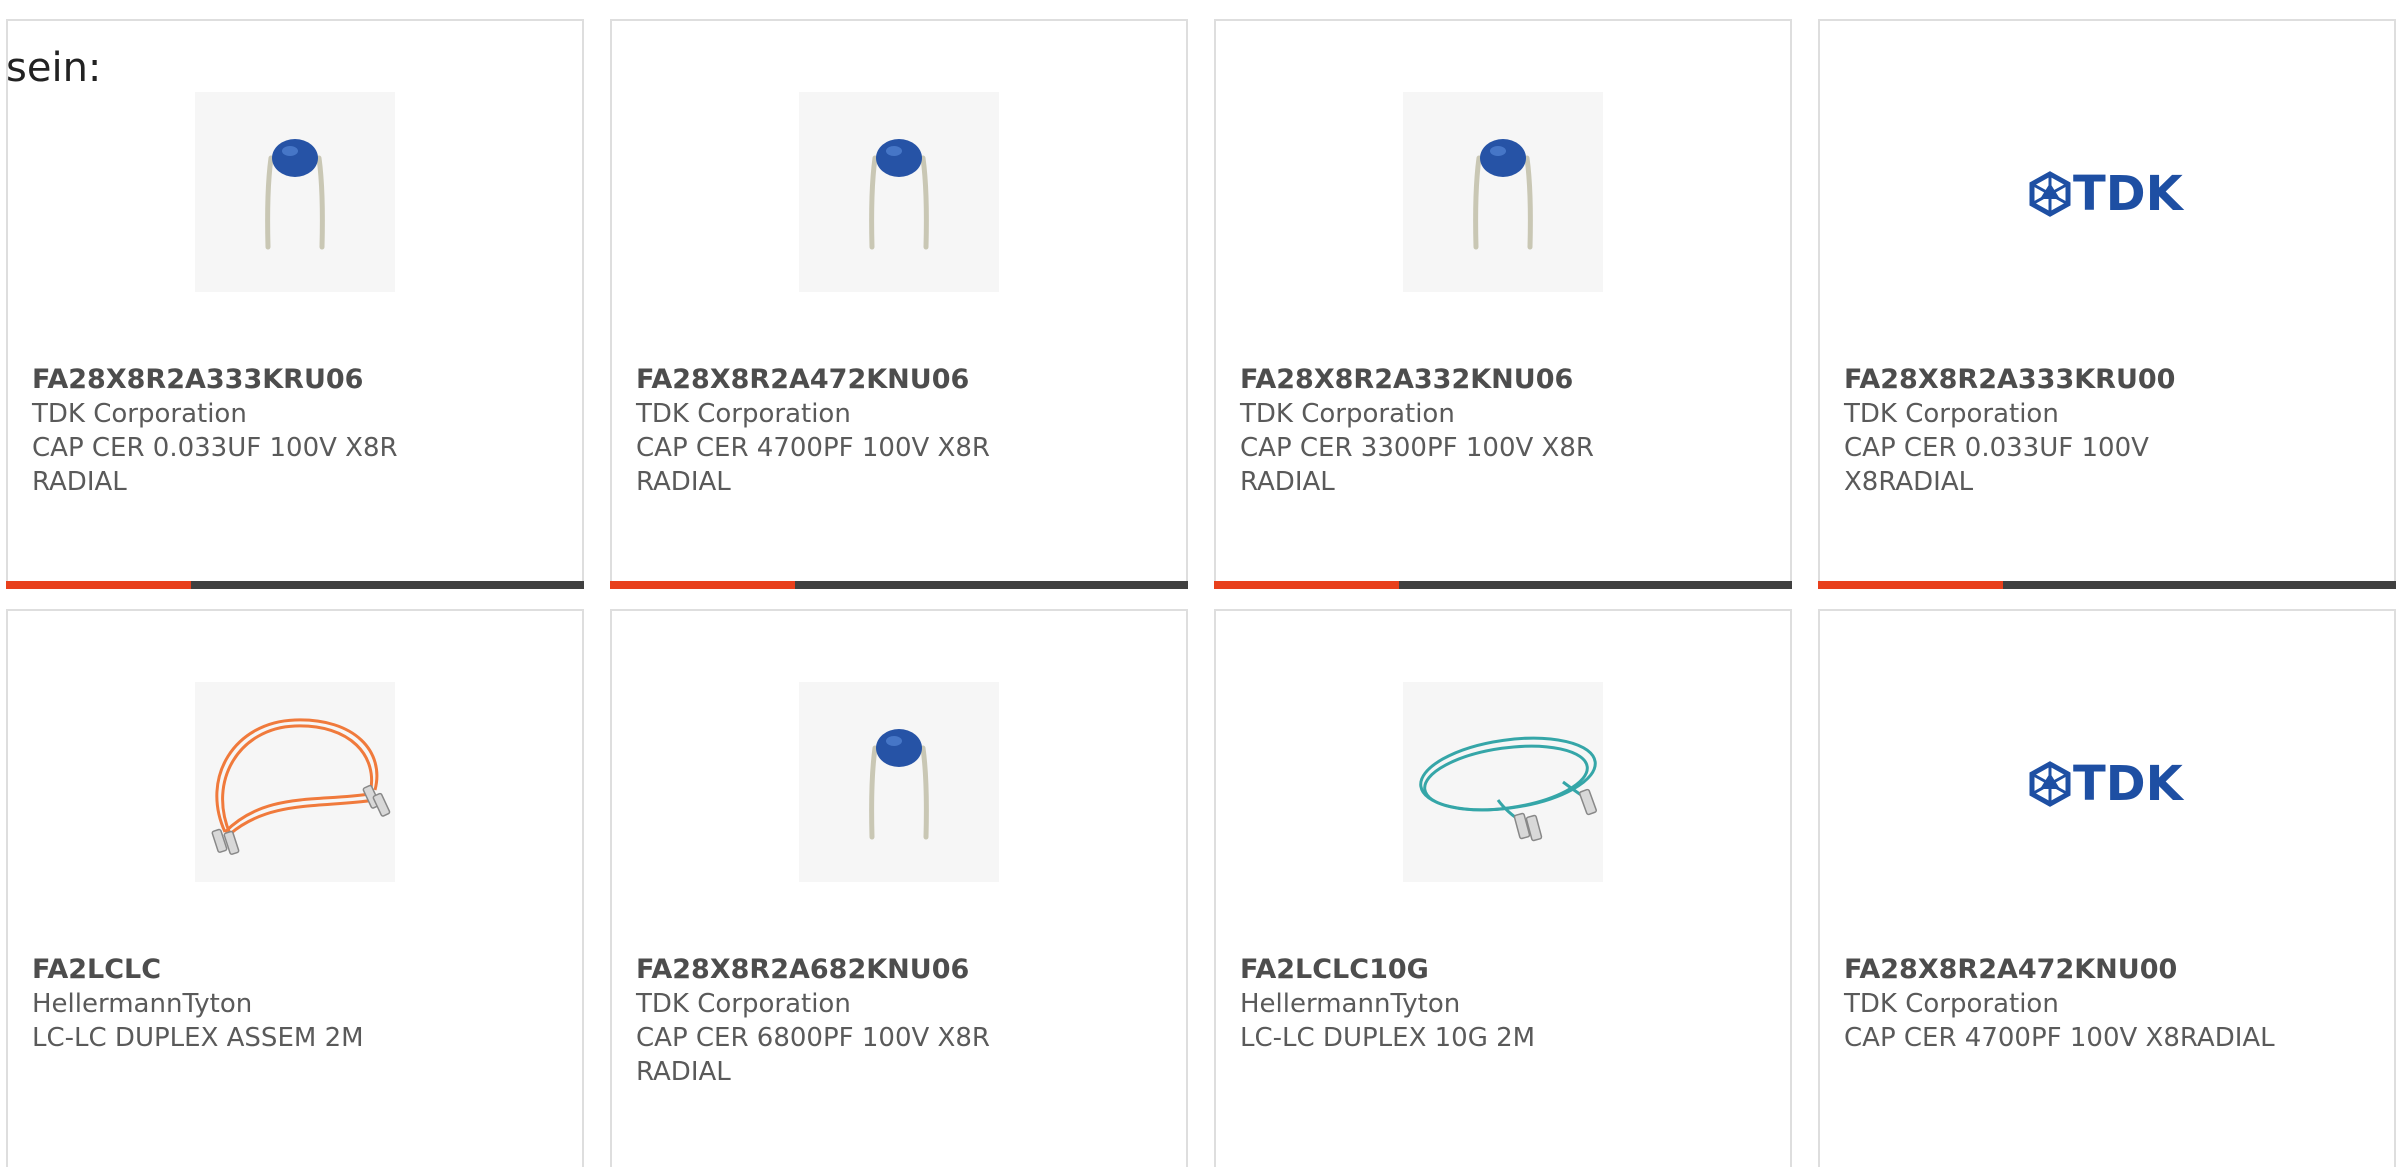 The height and width of the screenshot is (1167, 2400). I want to click on part-number-link: FA28X8R2A332KNU06, so click(1500, 380).